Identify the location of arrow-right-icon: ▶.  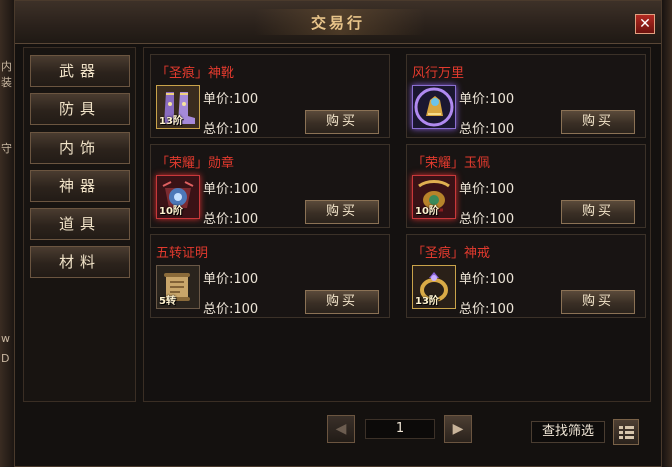
(458, 429).